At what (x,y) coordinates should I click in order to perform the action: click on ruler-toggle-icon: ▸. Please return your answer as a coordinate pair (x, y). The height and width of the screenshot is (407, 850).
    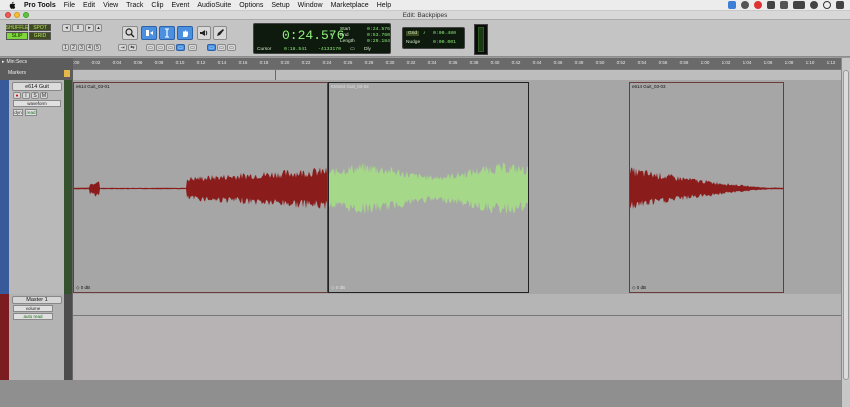
    Looking at the image, I should click on (3, 62).